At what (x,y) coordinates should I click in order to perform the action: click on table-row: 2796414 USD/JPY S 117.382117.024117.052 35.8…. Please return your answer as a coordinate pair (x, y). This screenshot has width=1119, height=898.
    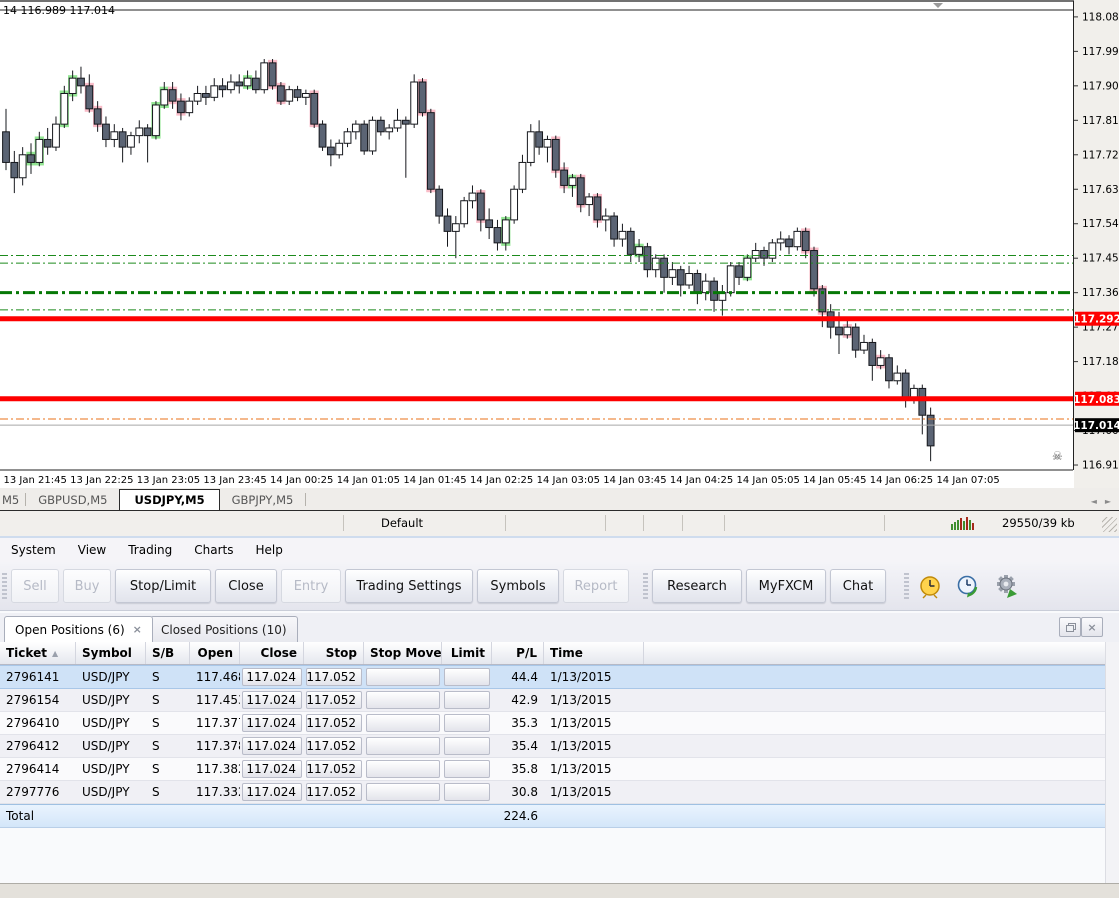
    Looking at the image, I should click on (553, 769).